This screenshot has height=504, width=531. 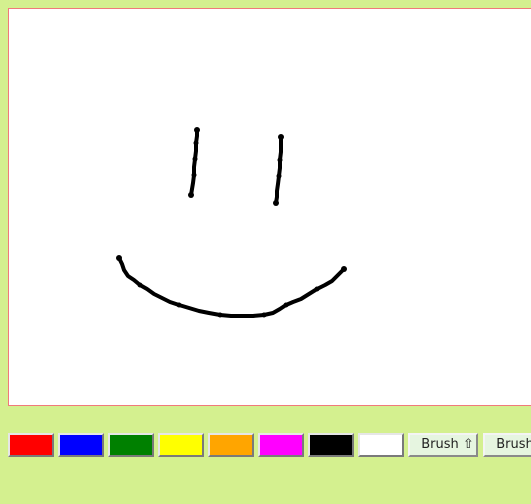 I want to click on color-swatch-blue, so click(x=81, y=445).